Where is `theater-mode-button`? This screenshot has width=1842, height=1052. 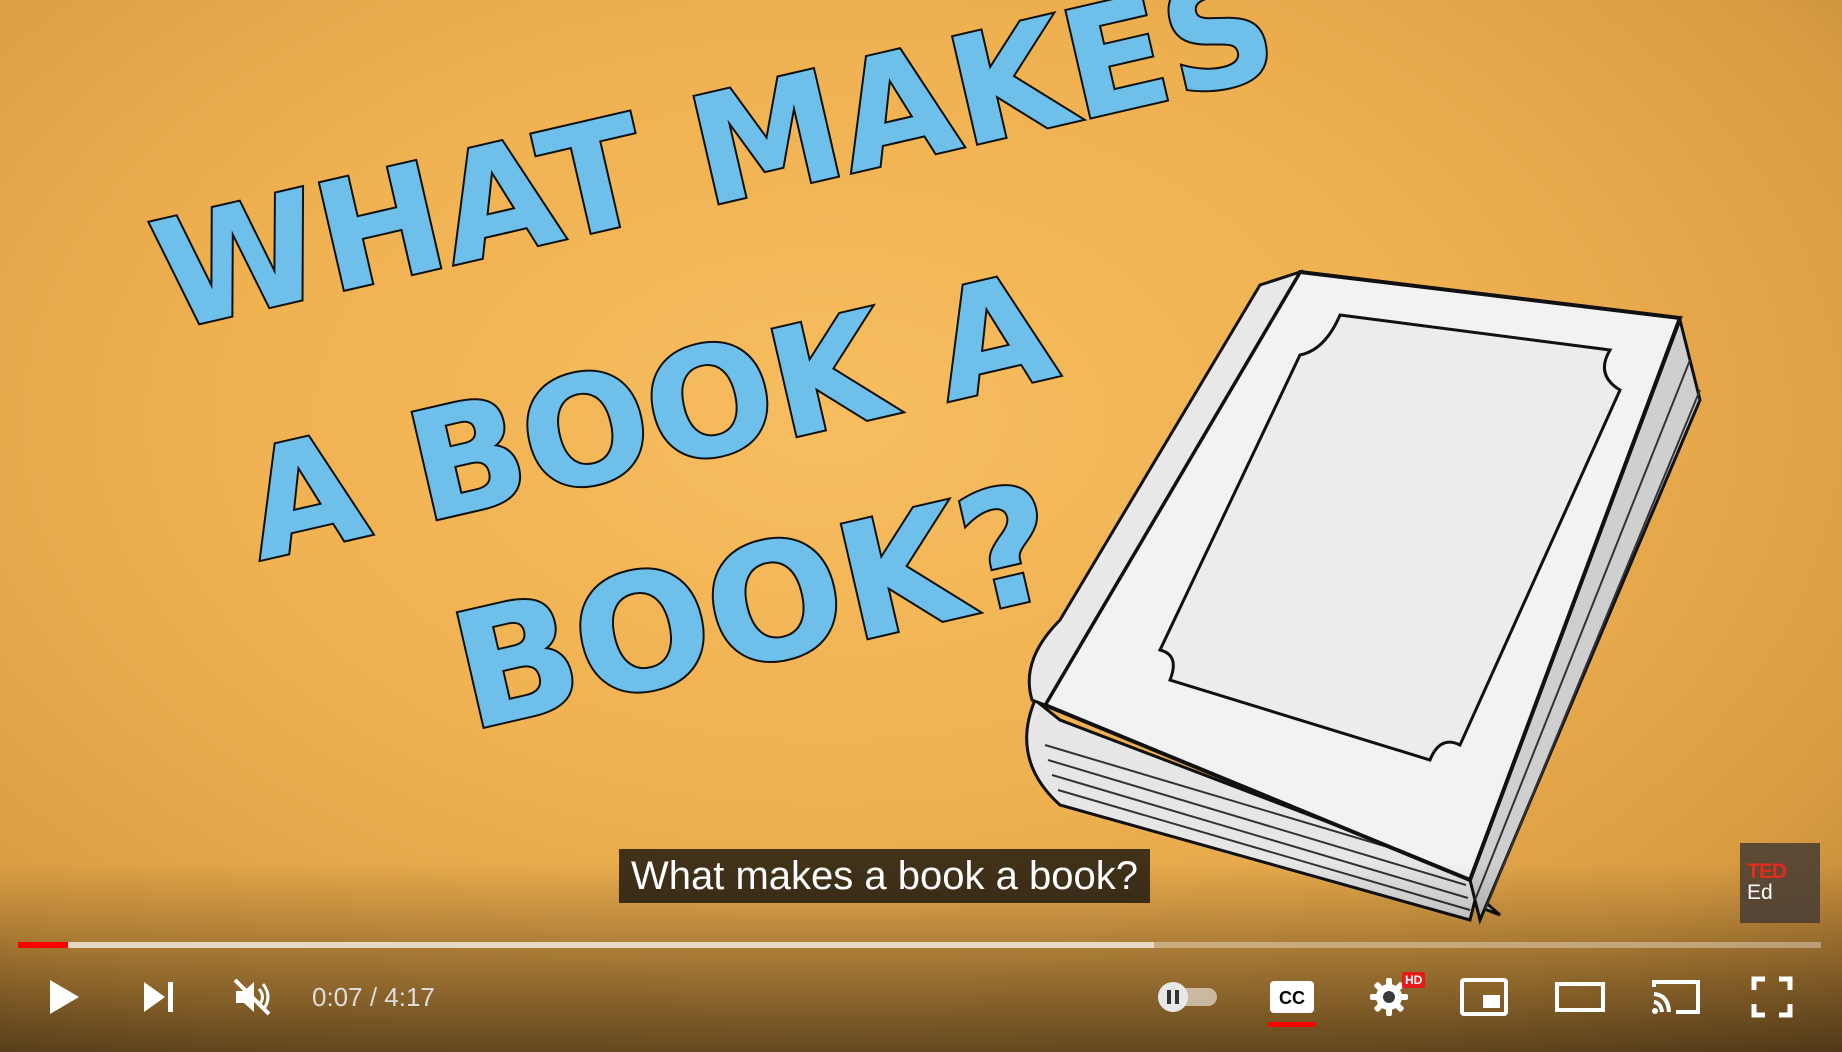
theater-mode-button is located at coordinates (1580, 997).